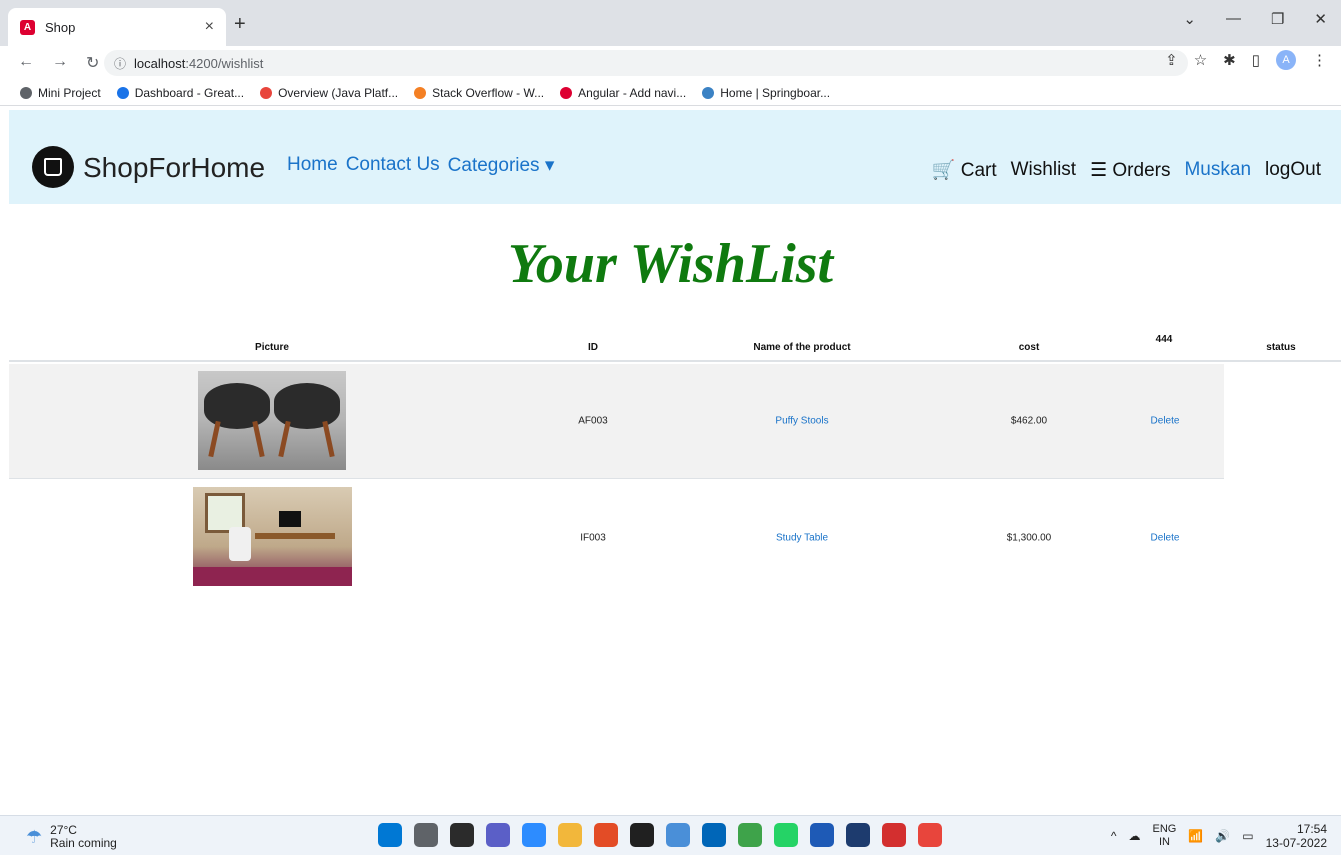 This screenshot has height=855, width=1341. Describe the element at coordinates (1164, 339) in the screenshot. I see `header-extra: 444` at that location.